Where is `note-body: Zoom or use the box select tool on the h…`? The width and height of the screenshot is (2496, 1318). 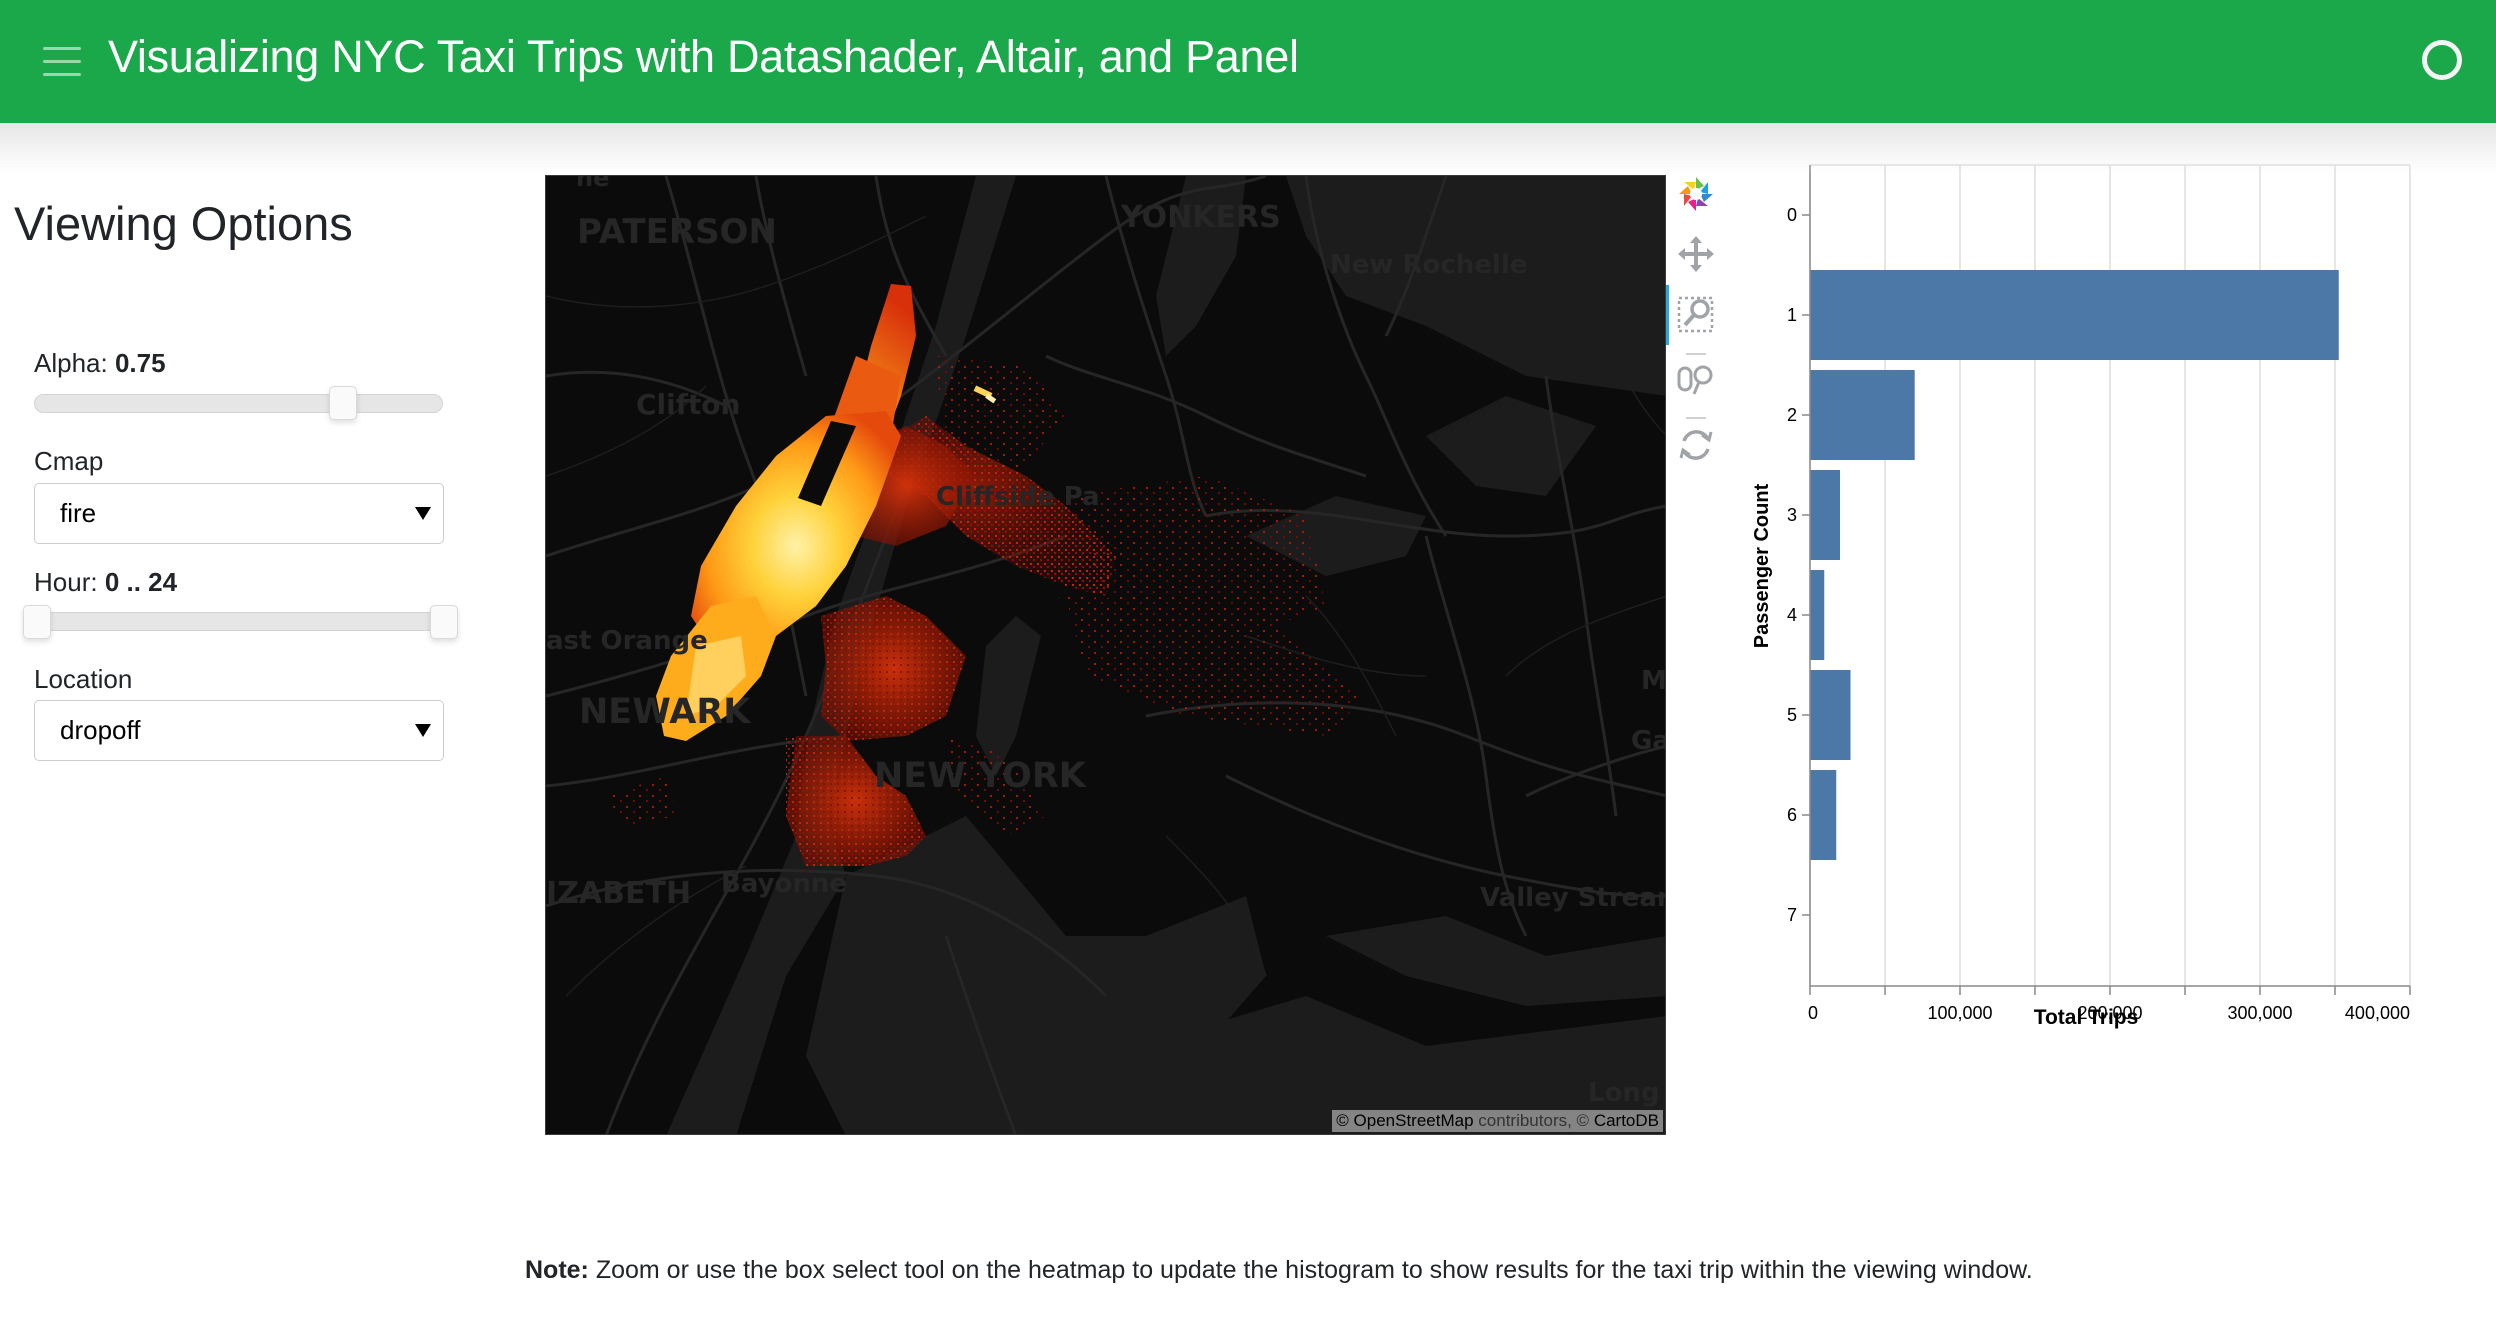
note-body: Zoom or use the box select tool on the h… is located at coordinates (1310, 1270).